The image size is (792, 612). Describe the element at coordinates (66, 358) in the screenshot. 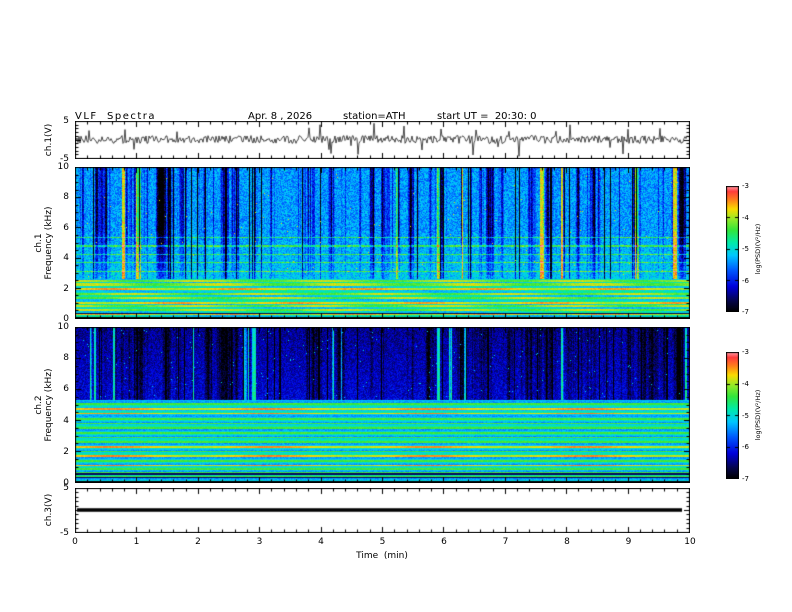

I see `ch2-spectrogram-ytick-label: 8` at that location.